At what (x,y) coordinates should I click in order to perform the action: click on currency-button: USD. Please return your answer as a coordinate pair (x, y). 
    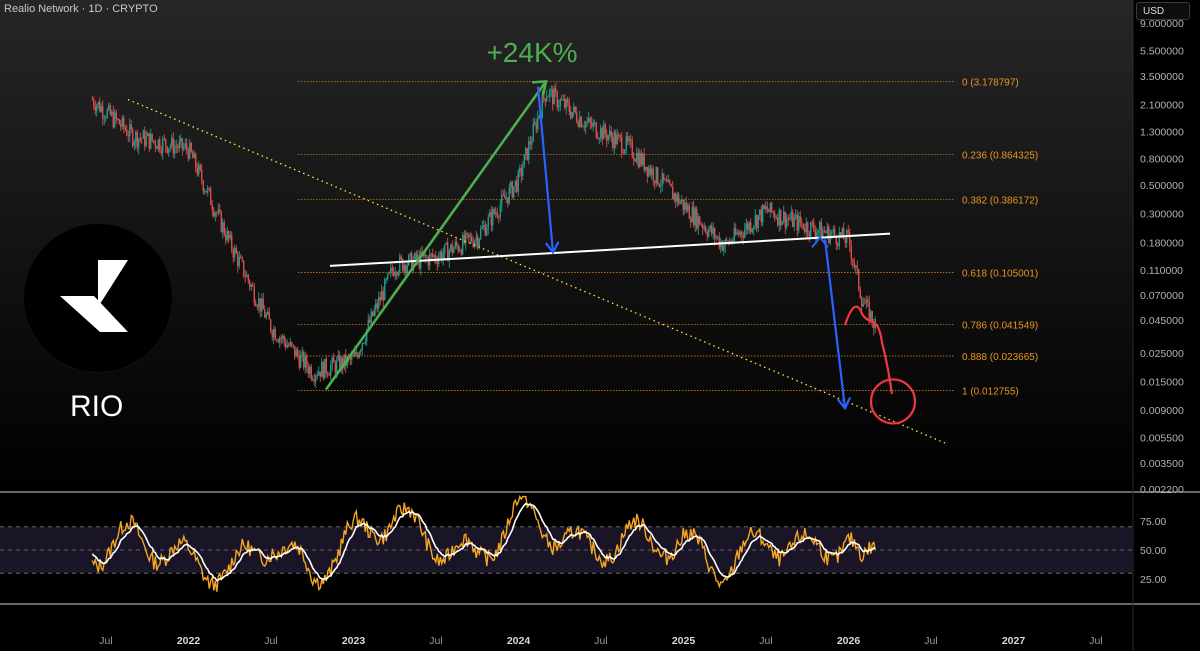
    Looking at the image, I should click on (1163, 11).